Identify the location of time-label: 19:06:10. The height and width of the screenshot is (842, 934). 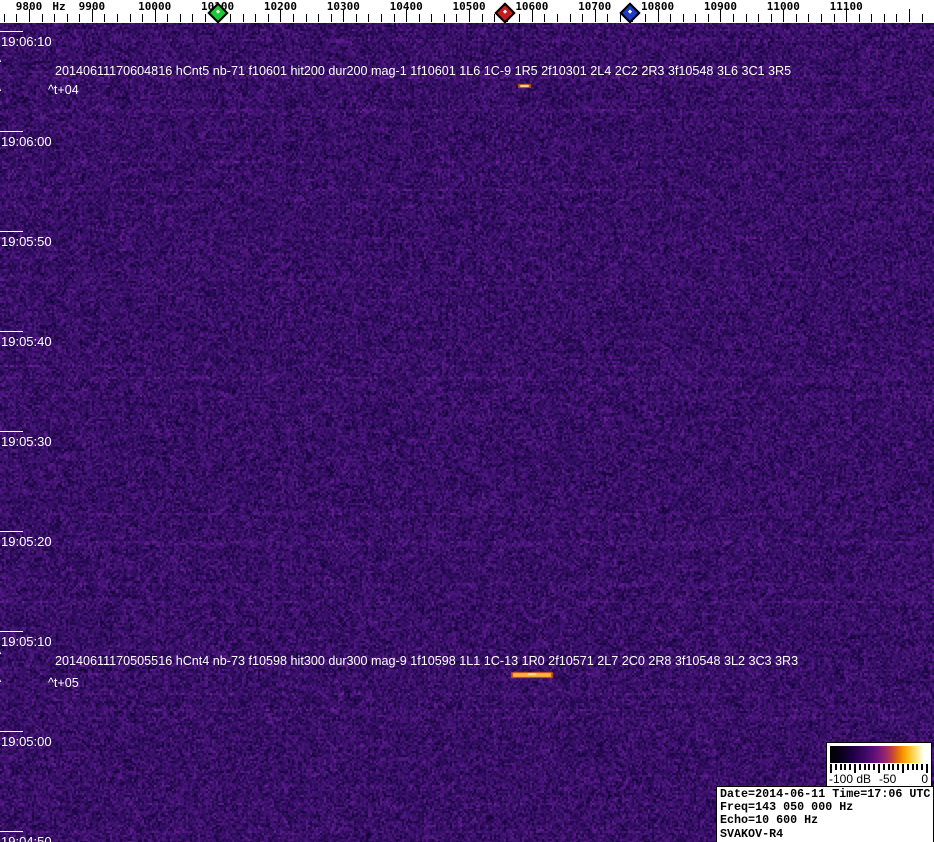
(26, 41).